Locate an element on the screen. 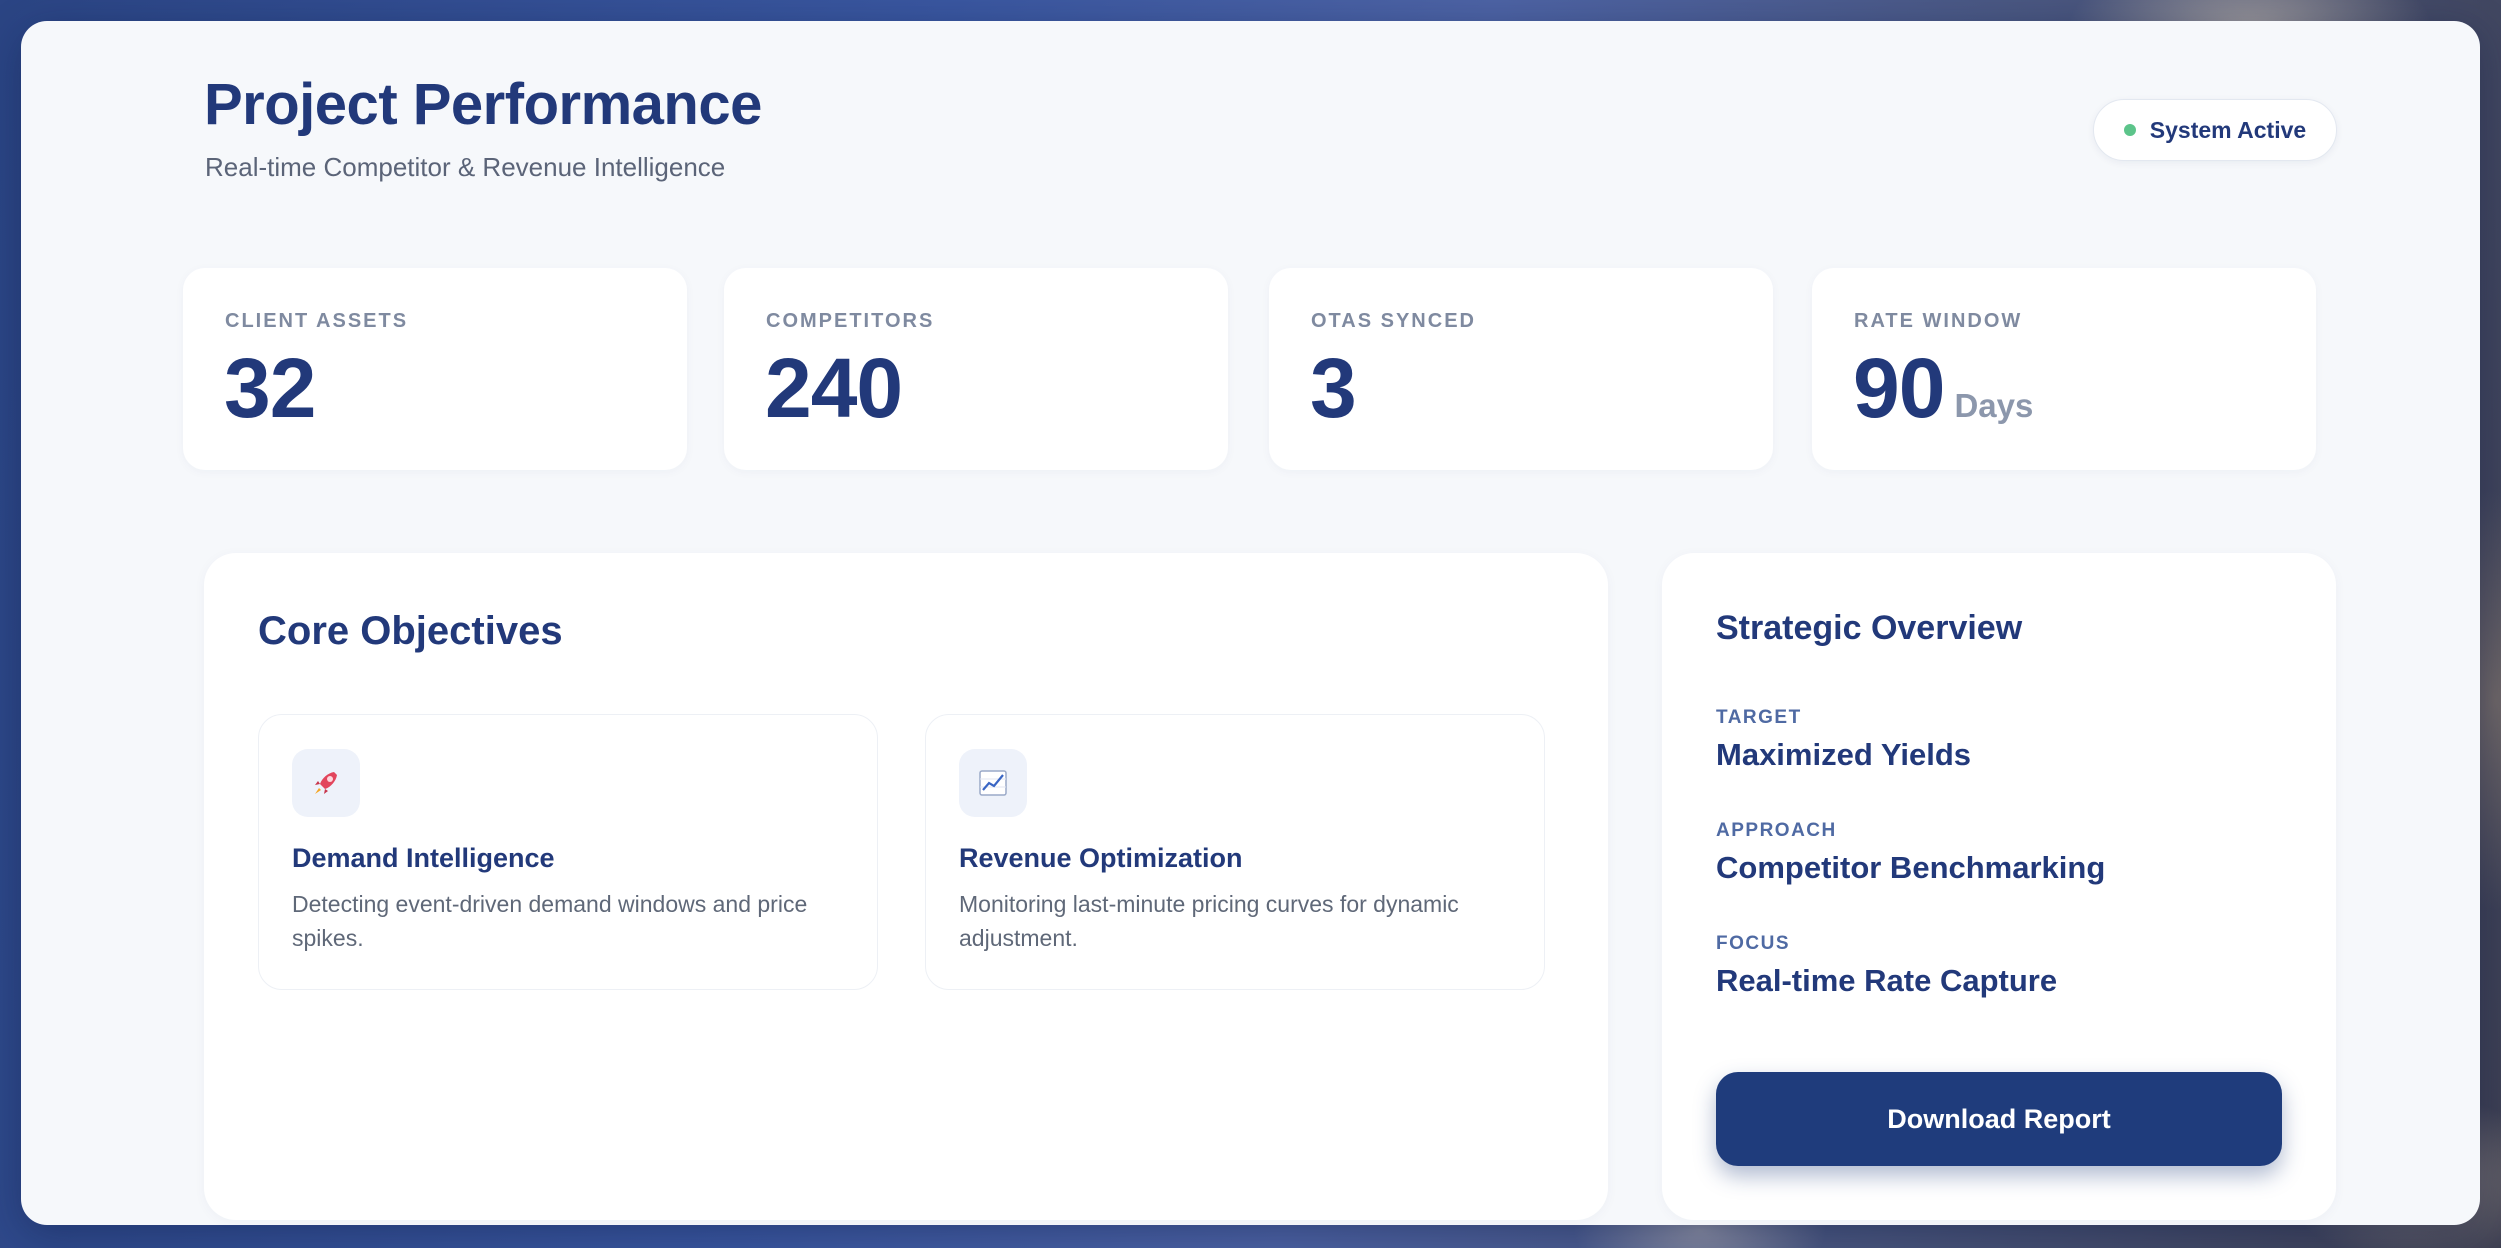  stat-value: 3 is located at coordinates (1333, 388).